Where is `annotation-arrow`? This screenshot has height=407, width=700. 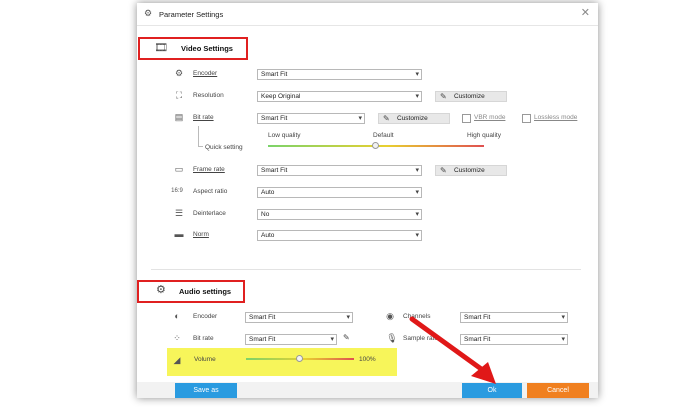 annotation-arrow is located at coordinates (452, 350).